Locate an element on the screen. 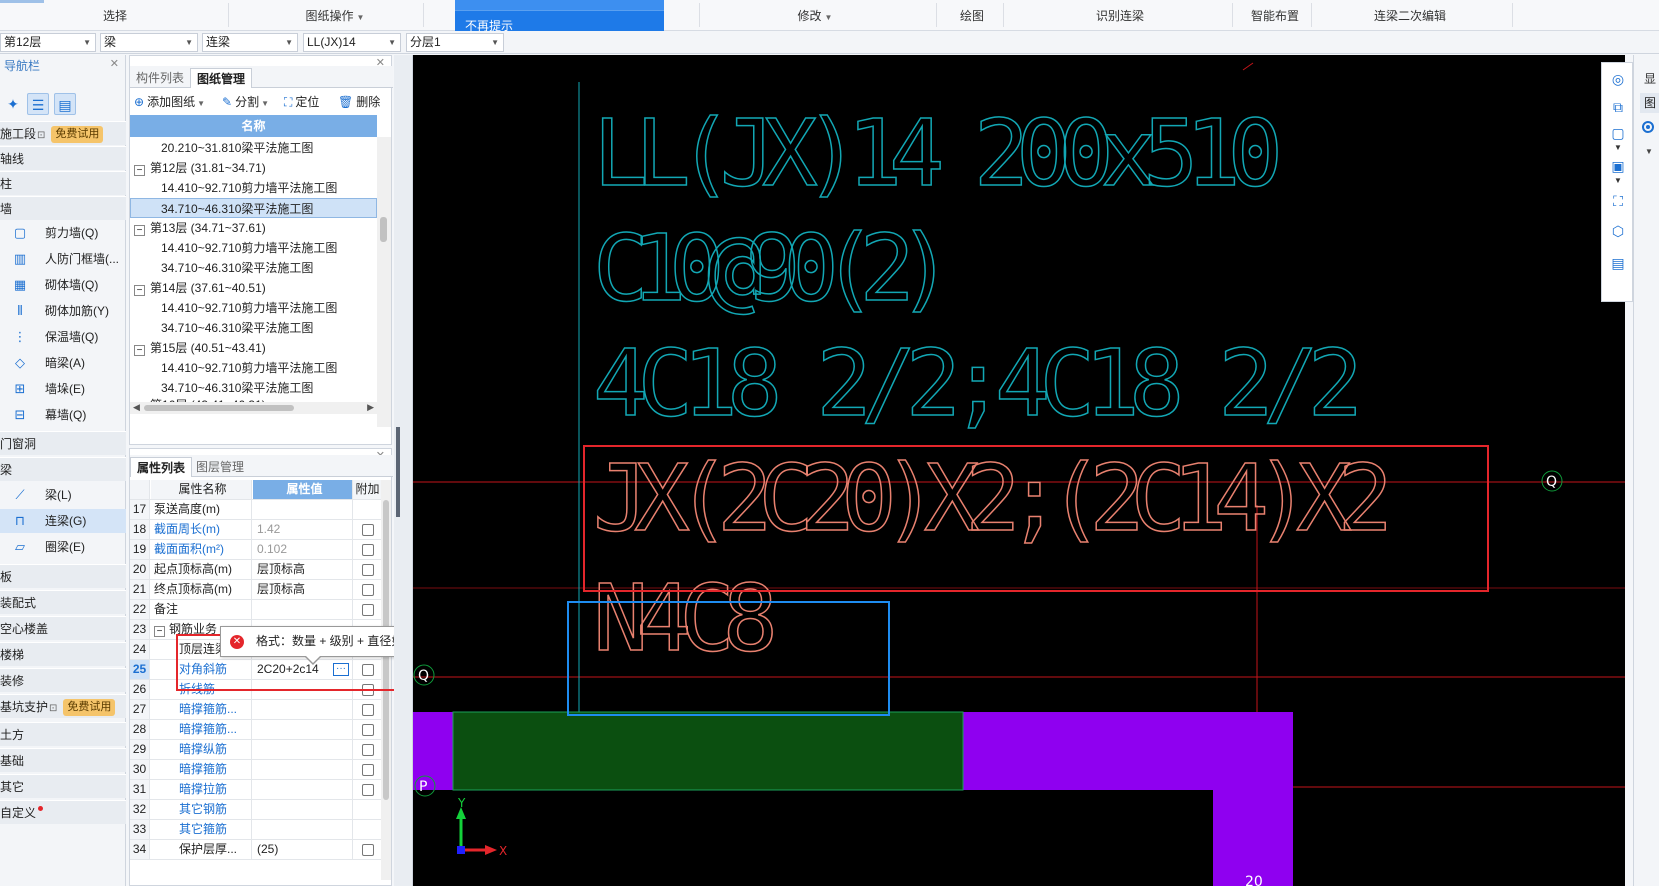 This screenshot has width=1659, height=886. add-drawing-button: ⊕ 添加图纸 ▼ is located at coordinates (169, 101).